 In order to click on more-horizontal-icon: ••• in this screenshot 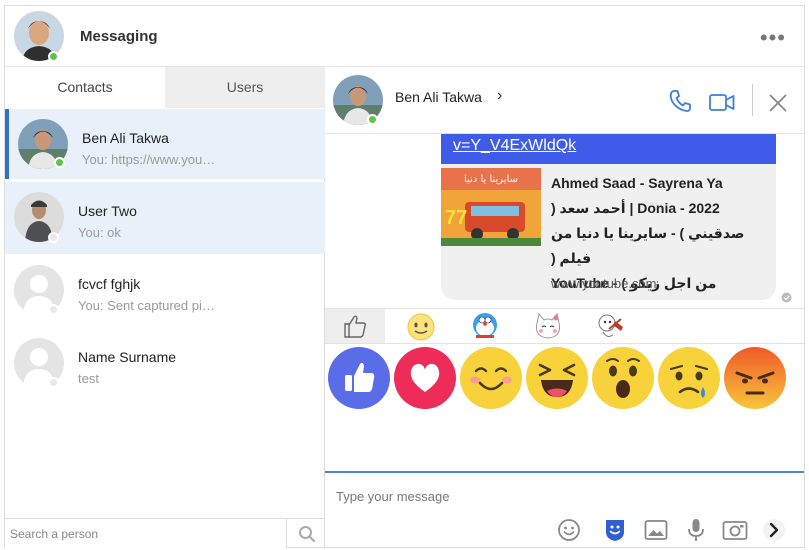, I will do `click(773, 38)`.